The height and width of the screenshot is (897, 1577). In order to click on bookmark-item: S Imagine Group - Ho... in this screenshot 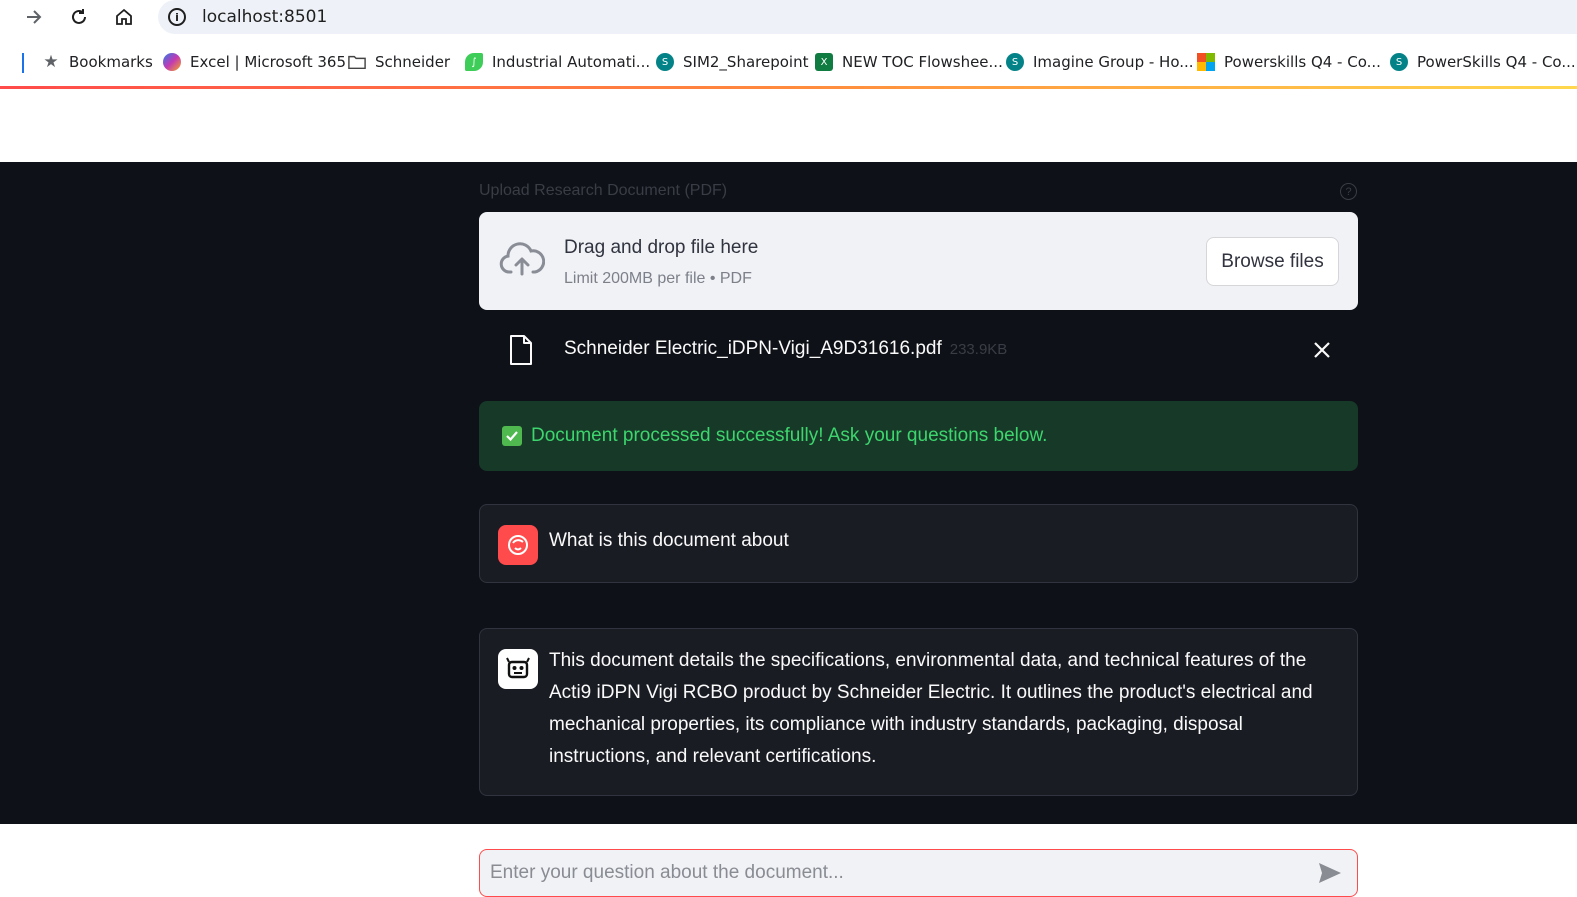, I will do `click(1100, 62)`.